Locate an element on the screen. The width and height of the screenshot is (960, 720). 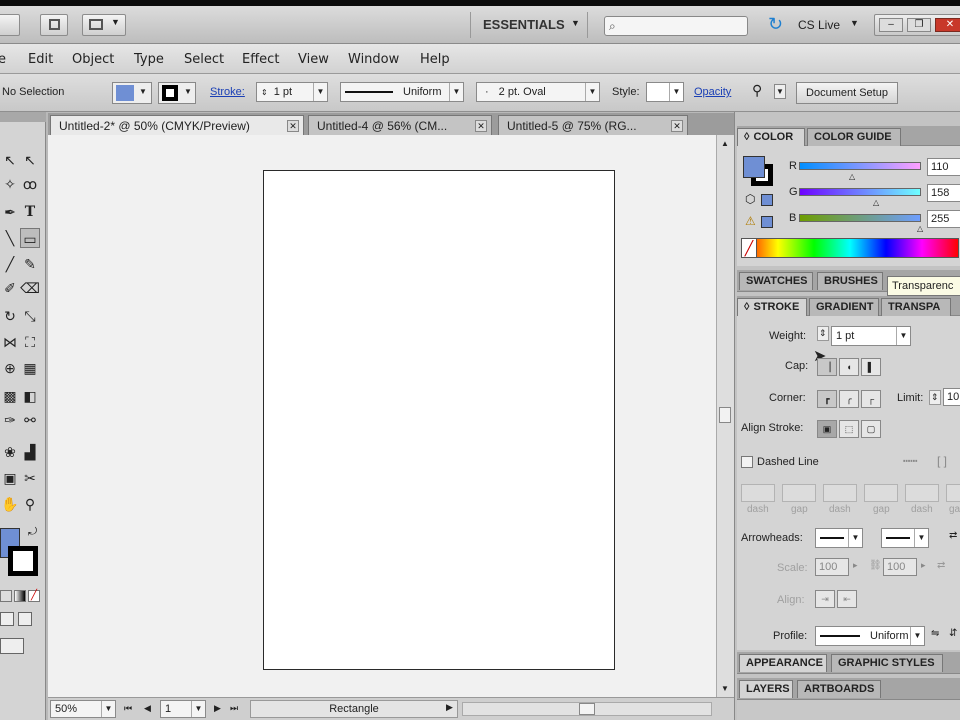
workspace-switcher: ESSENTIALS ▼ is located at coordinates (529, 25).